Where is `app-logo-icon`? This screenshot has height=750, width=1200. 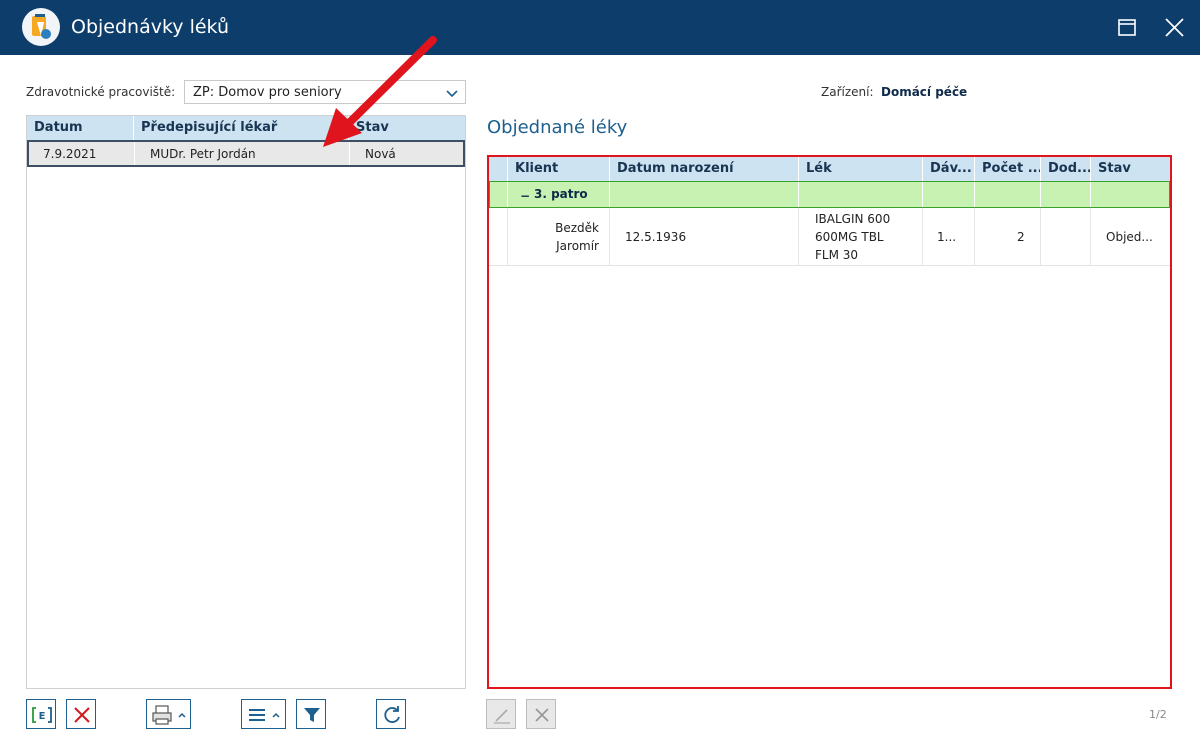 app-logo-icon is located at coordinates (41, 27).